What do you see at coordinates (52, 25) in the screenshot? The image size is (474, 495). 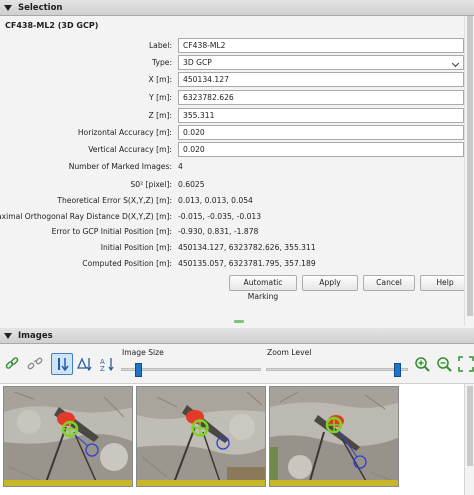 I see `point-title: CF438-ML2 (3D GCP)` at bounding box center [52, 25].